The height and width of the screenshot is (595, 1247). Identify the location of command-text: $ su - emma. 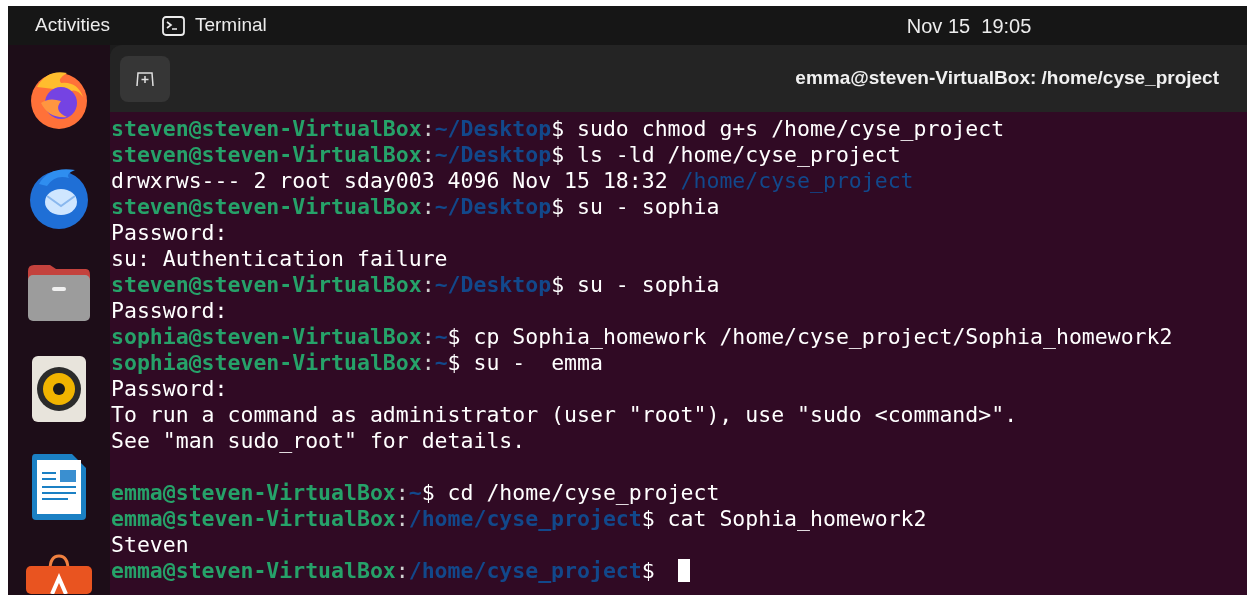
(525, 362).